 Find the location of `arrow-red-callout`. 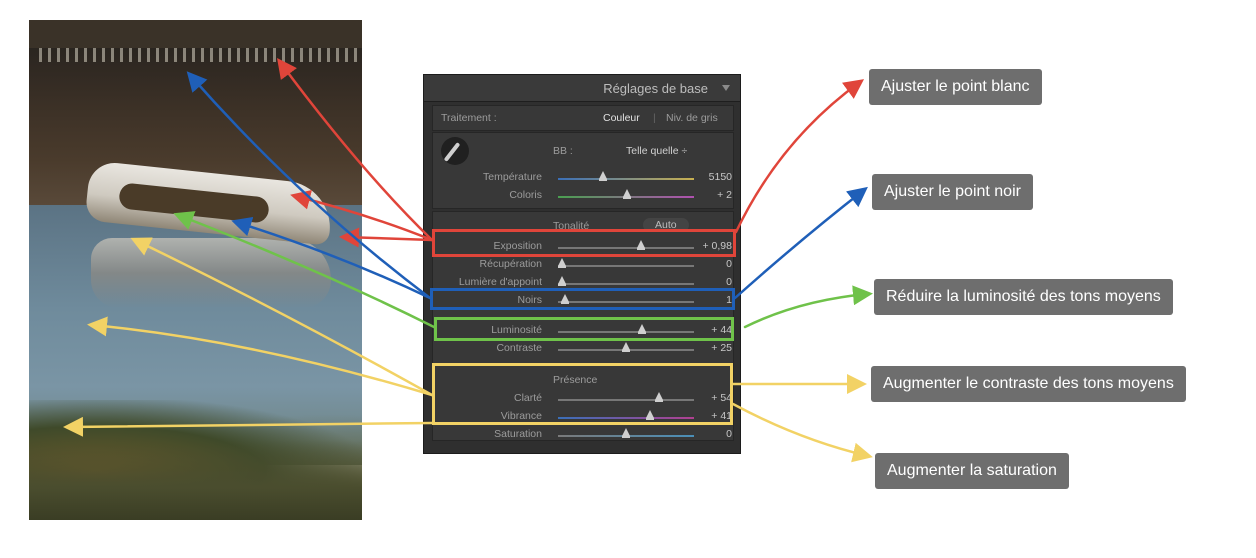

arrow-red-callout is located at coordinates (799, 156).